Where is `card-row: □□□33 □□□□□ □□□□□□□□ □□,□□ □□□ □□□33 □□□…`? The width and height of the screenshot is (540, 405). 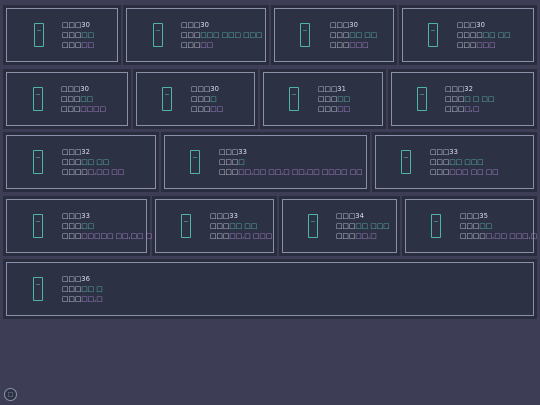
card-row: □□□33 □□□□□ □□□□□□□□ □□,□□ □□□ □□□33 □□□… is located at coordinates (270, 226).